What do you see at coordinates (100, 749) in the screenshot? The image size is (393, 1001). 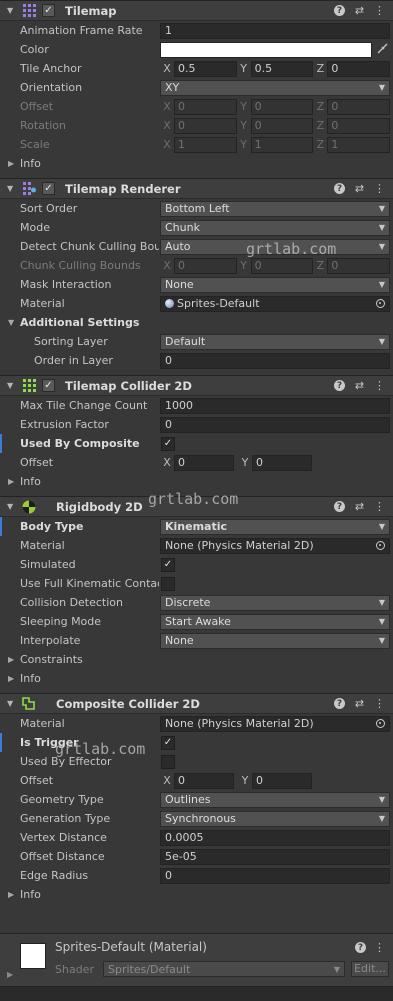 I see `watermark-text: grtlab.com` at bounding box center [100, 749].